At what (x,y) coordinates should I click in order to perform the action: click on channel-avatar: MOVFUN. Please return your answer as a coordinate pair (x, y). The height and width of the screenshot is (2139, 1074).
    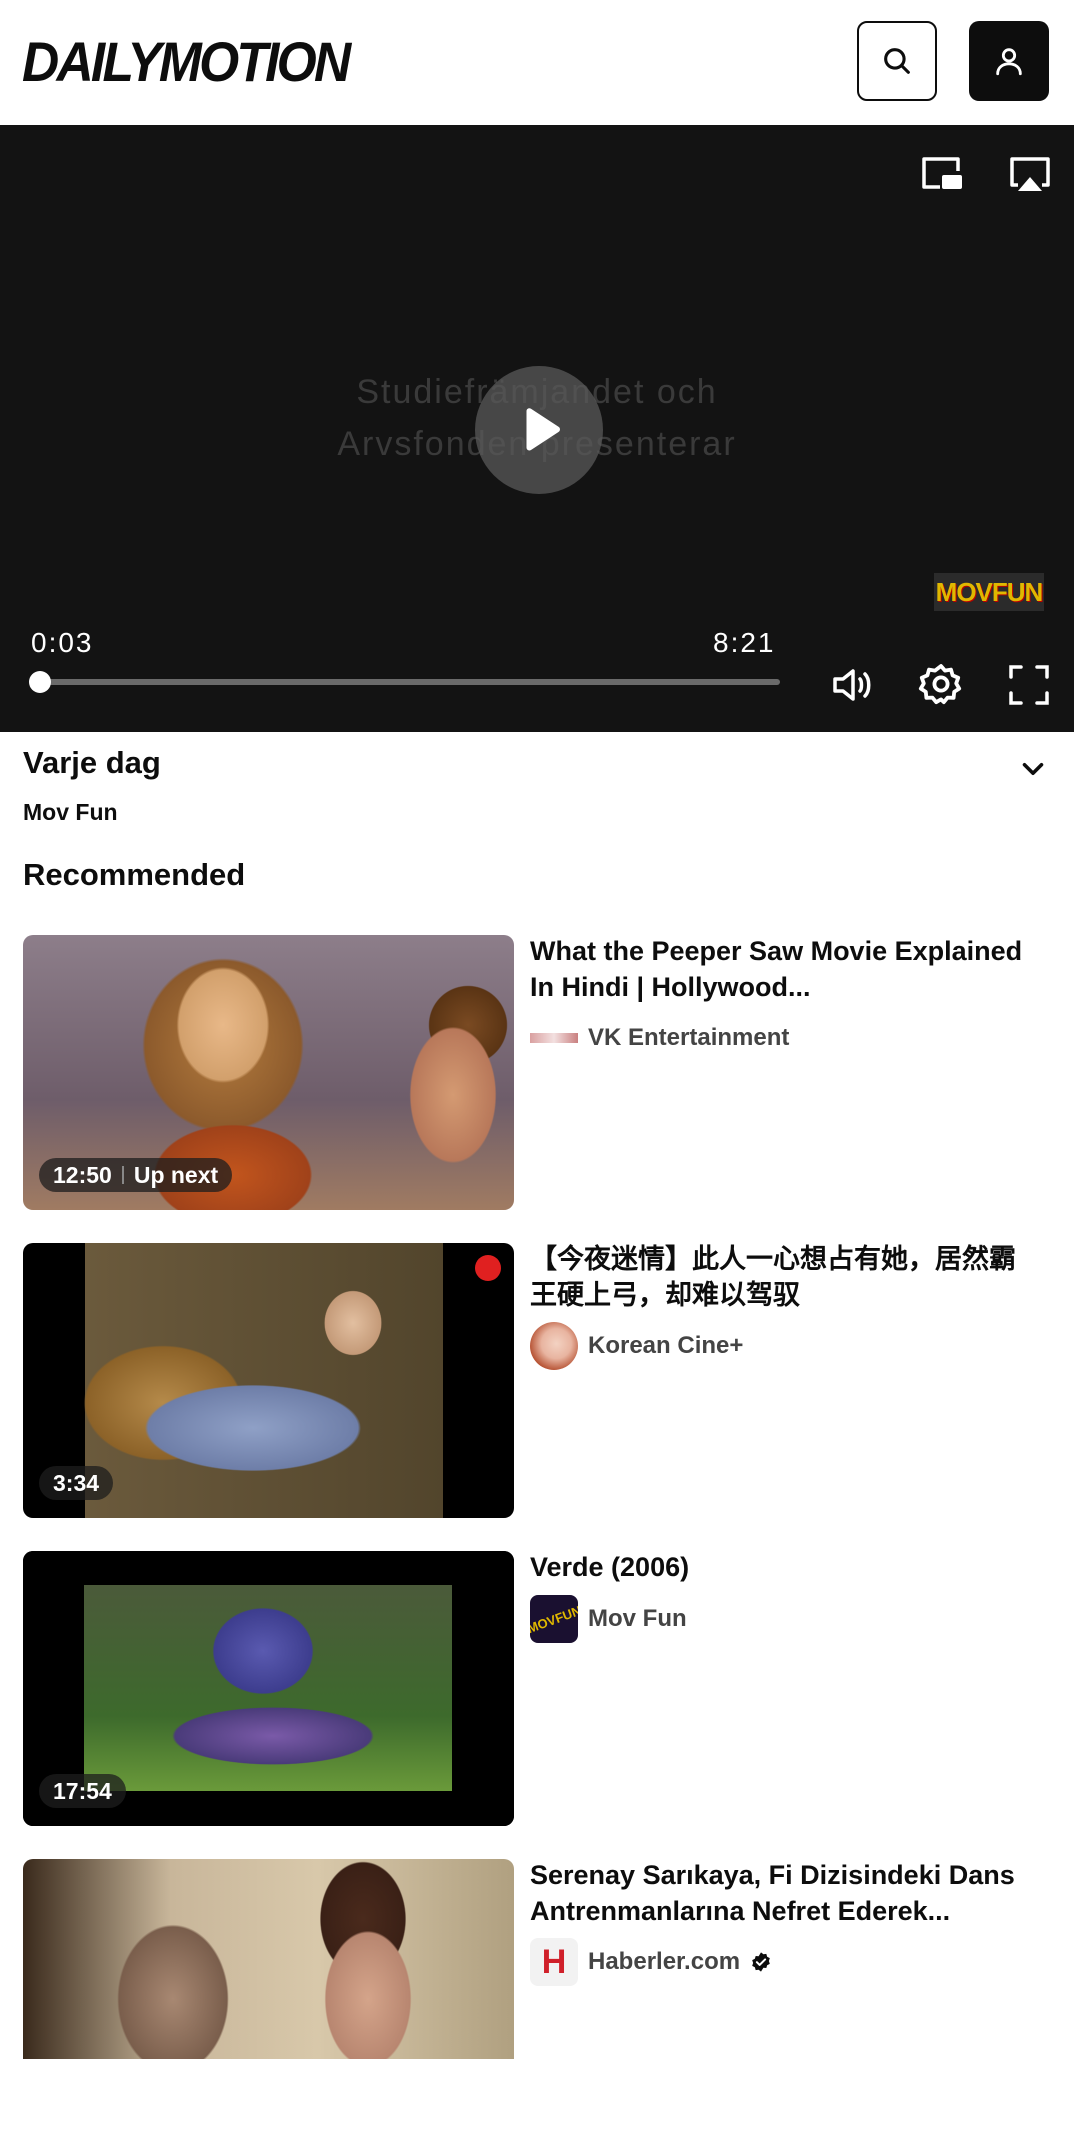
    Looking at the image, I should click on (554, 1619).